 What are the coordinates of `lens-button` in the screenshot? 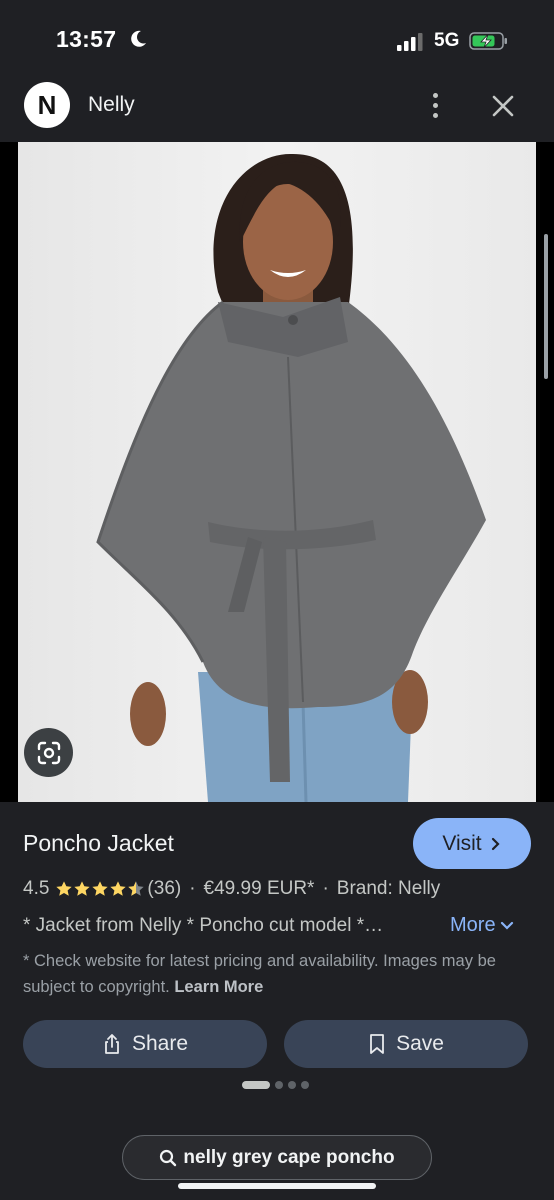 It's located at (48, 752).